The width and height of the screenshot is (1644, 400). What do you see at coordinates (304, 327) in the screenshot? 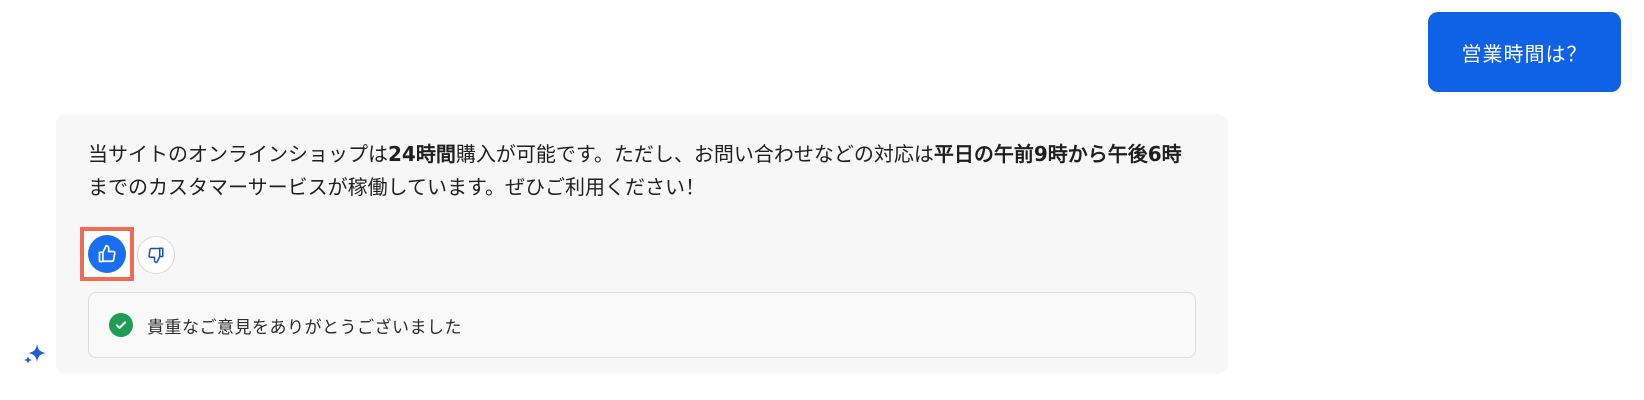
I see `feedback-thanks-text: 貴重なご意見をありがとうございました` at bounding box center [304, 327].